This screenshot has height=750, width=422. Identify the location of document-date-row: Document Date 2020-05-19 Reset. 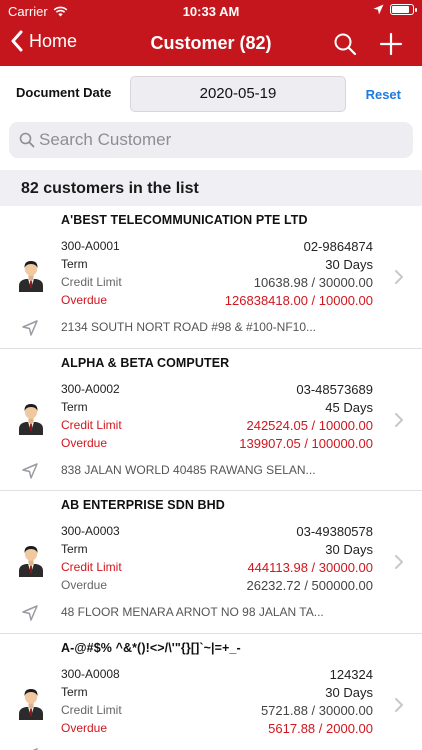
(211, 94).